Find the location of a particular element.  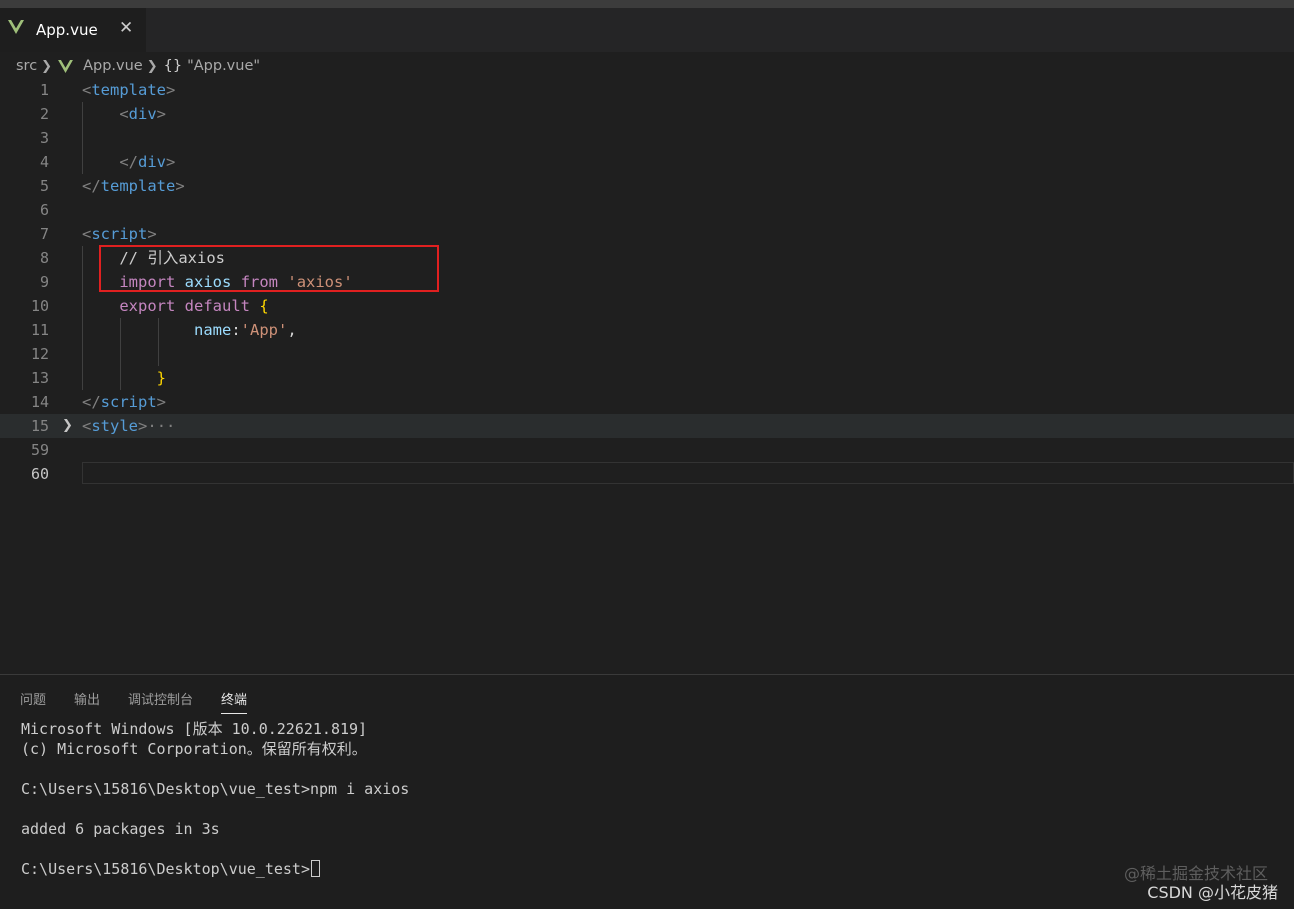

panel-tab: 调试控制台 is located at coordinates (160, 701).